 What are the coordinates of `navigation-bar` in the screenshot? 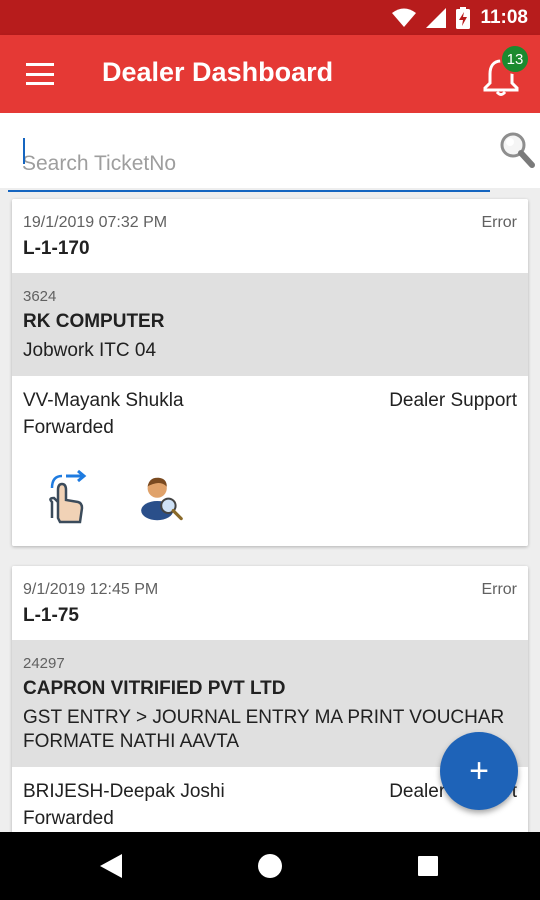 It's located at (270, 866).